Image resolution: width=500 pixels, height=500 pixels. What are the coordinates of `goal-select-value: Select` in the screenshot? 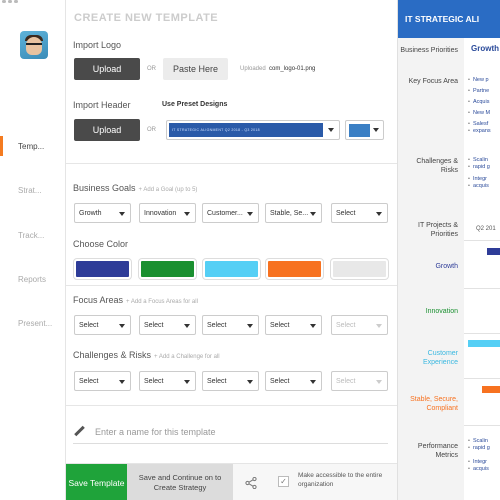 It's located at (346, 213).